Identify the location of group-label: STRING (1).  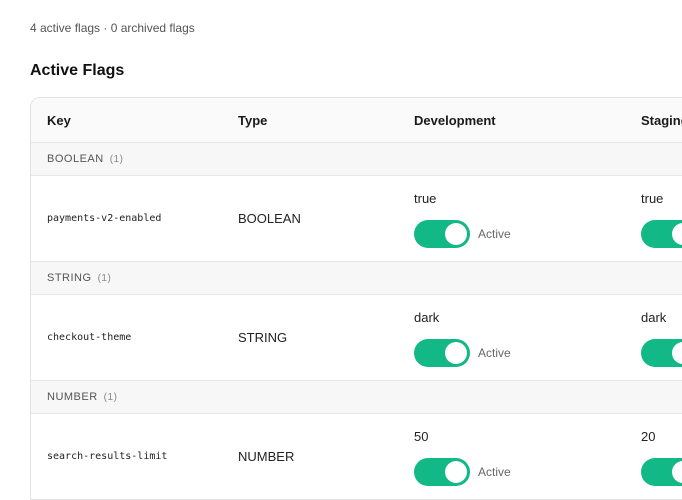
(79, 278).